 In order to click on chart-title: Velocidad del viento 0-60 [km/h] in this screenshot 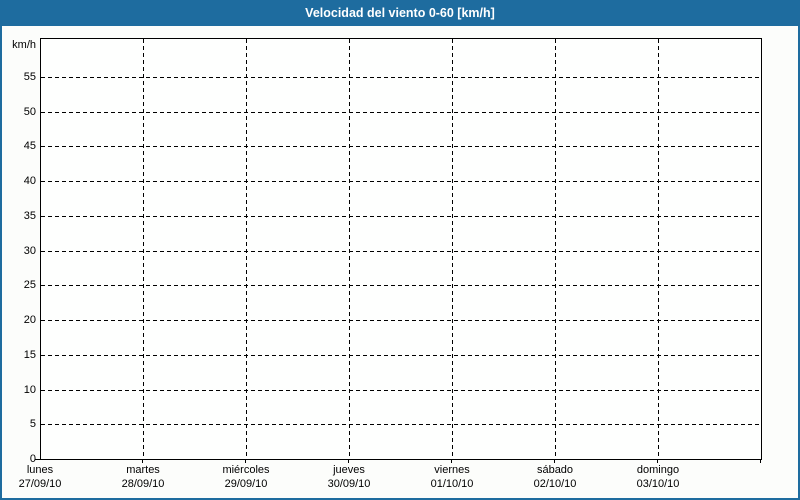, I will do `click(400, 13)`.